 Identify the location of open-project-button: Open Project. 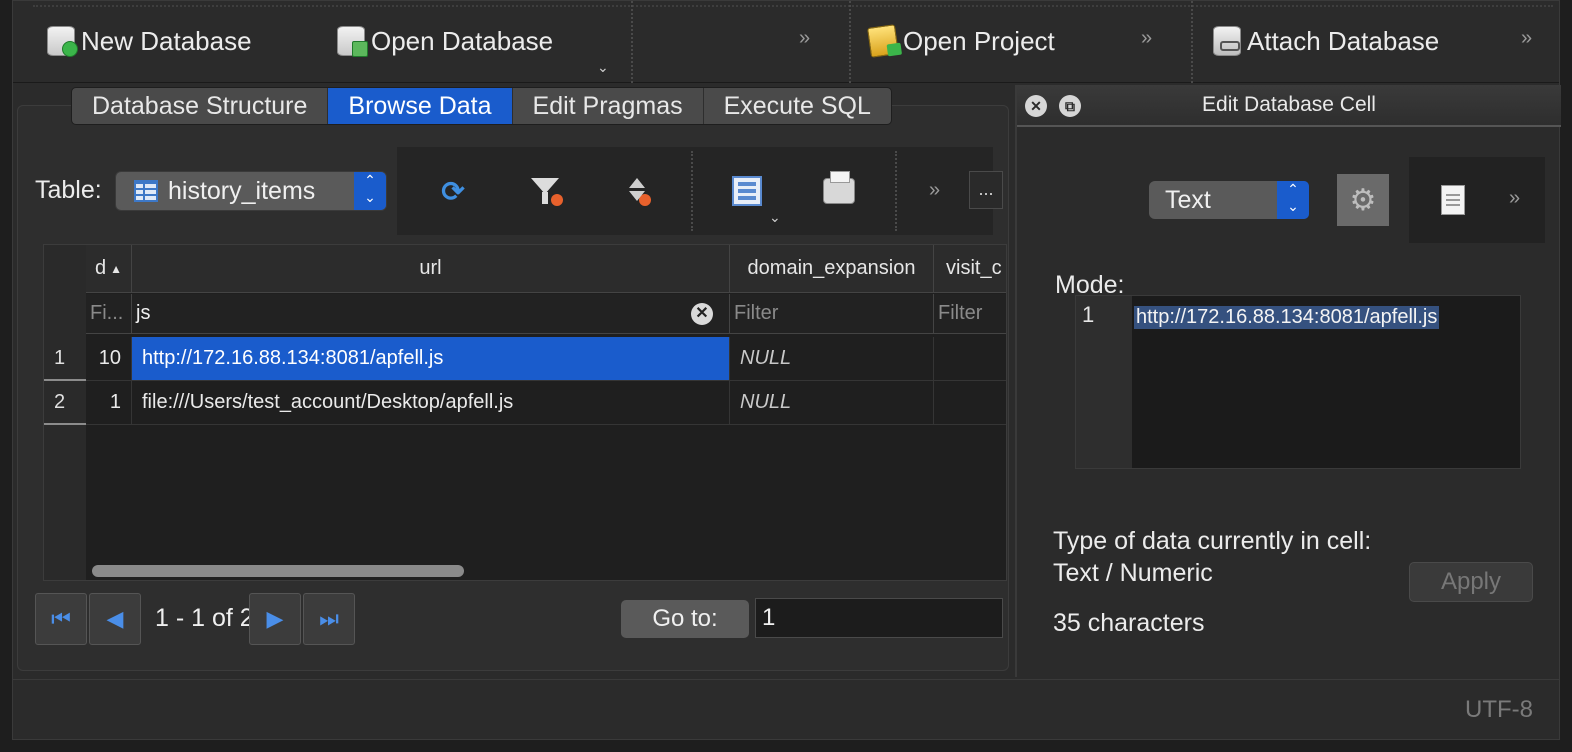
(961, 41).